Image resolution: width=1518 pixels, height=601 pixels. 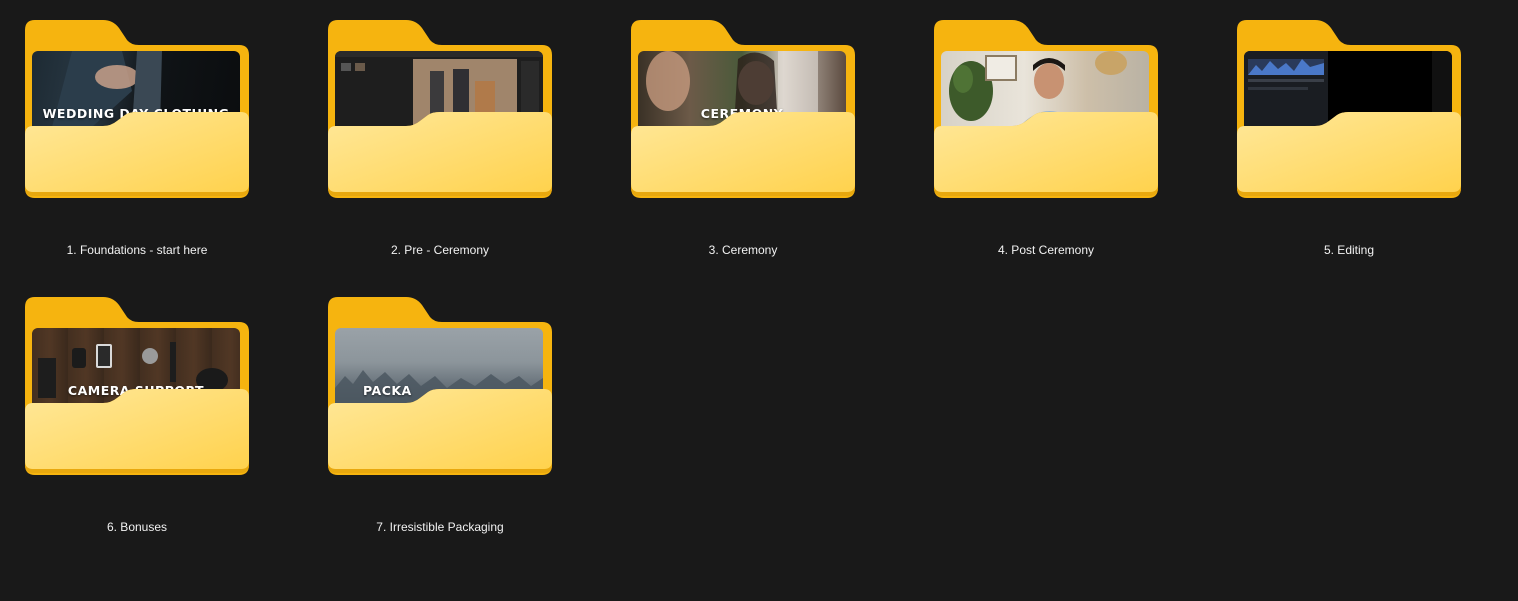 What do you see at coordinates (145, 115) in the screenshot?
I see `folder-icon: WEDDING DAY CLOTHING` at bounding box center [145, 115].